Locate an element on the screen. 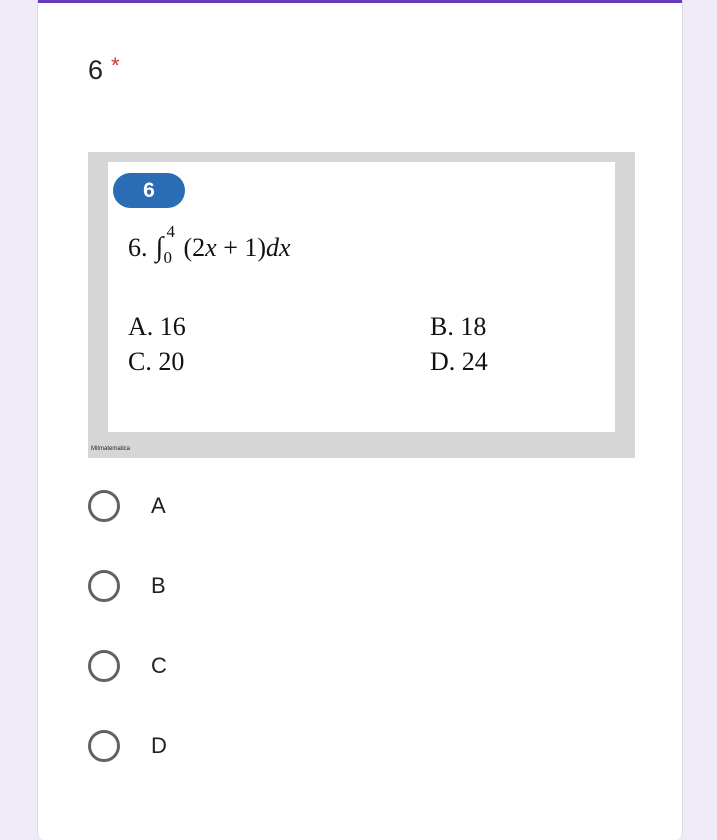 The height and width of the screenshot is (840, 717). choice-d: D is located at coordinates (127, 746).